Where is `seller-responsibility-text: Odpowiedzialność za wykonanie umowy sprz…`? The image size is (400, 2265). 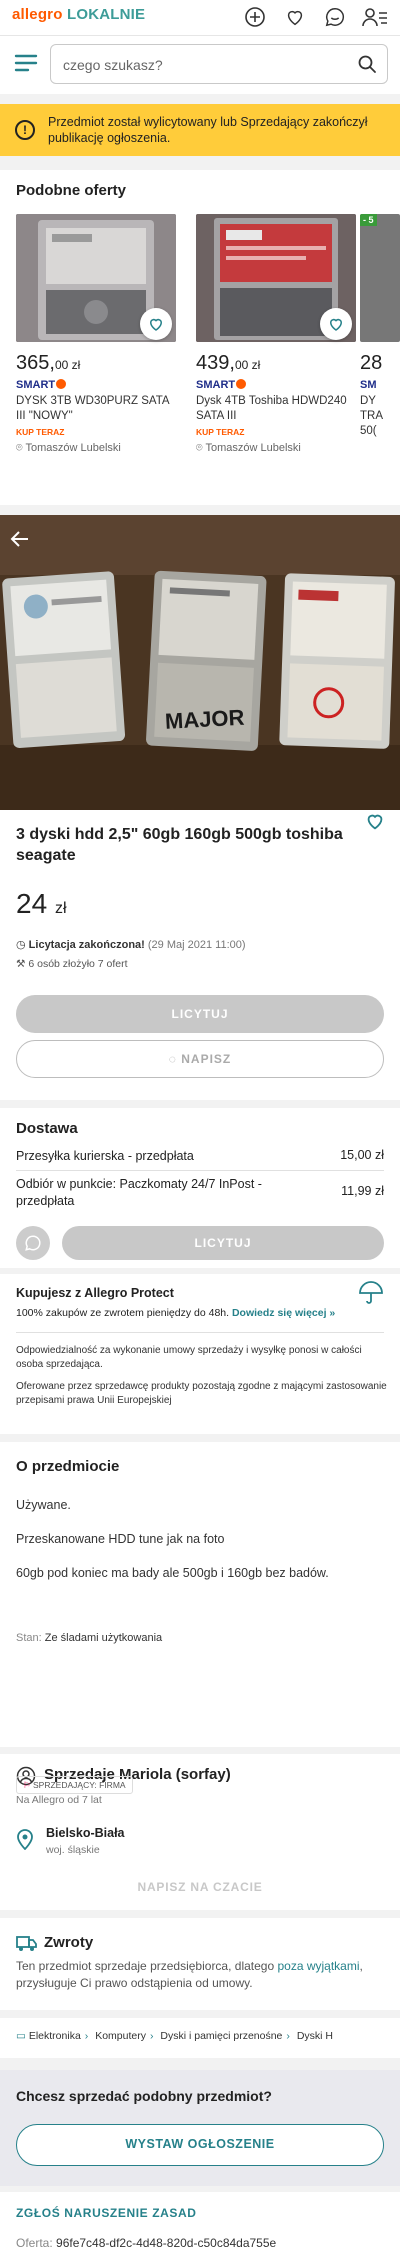 seller-responsibility-text: Odpowiedzialność za wykonanie umowy sprz… is located at coordinates (189, 1357).